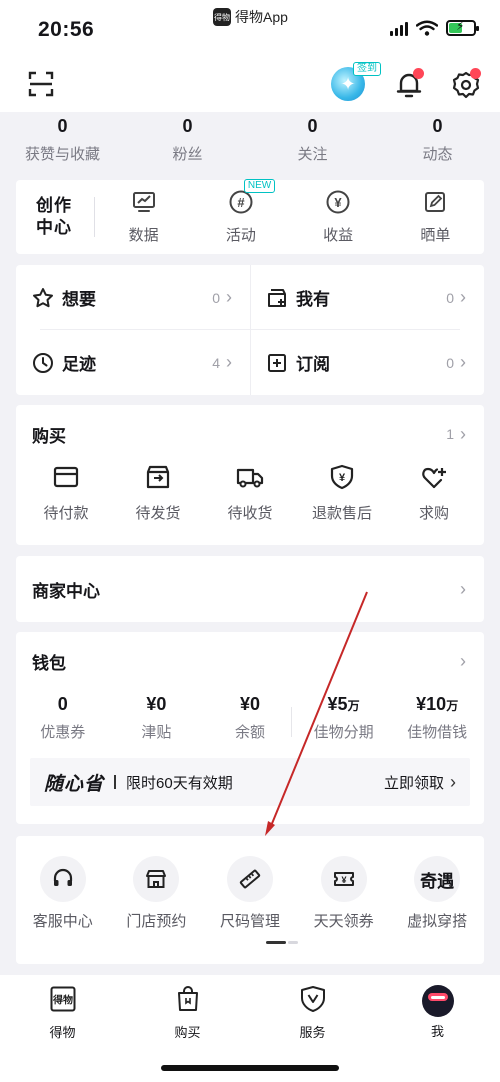 Image resolution: width=500 pixels, height=1082 pixels. Describe the element at coordinates (250, 434) in the screenshot. I see `buy-header: 购买 1 ›` at that location.